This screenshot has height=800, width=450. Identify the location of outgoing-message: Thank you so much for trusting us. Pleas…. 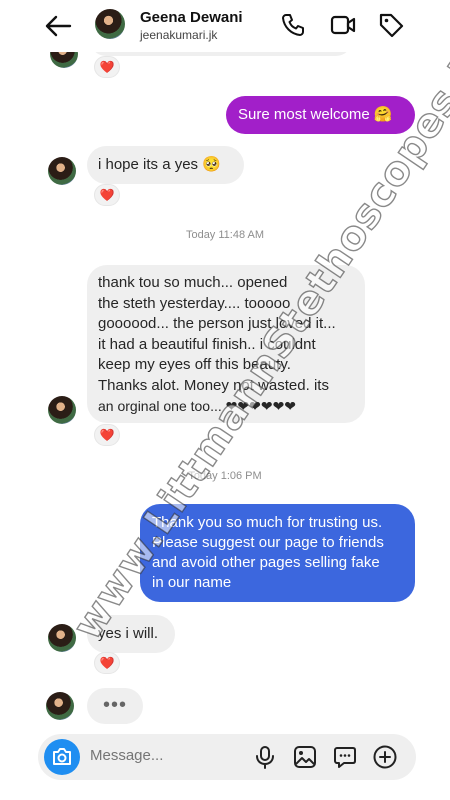
(277, 553).